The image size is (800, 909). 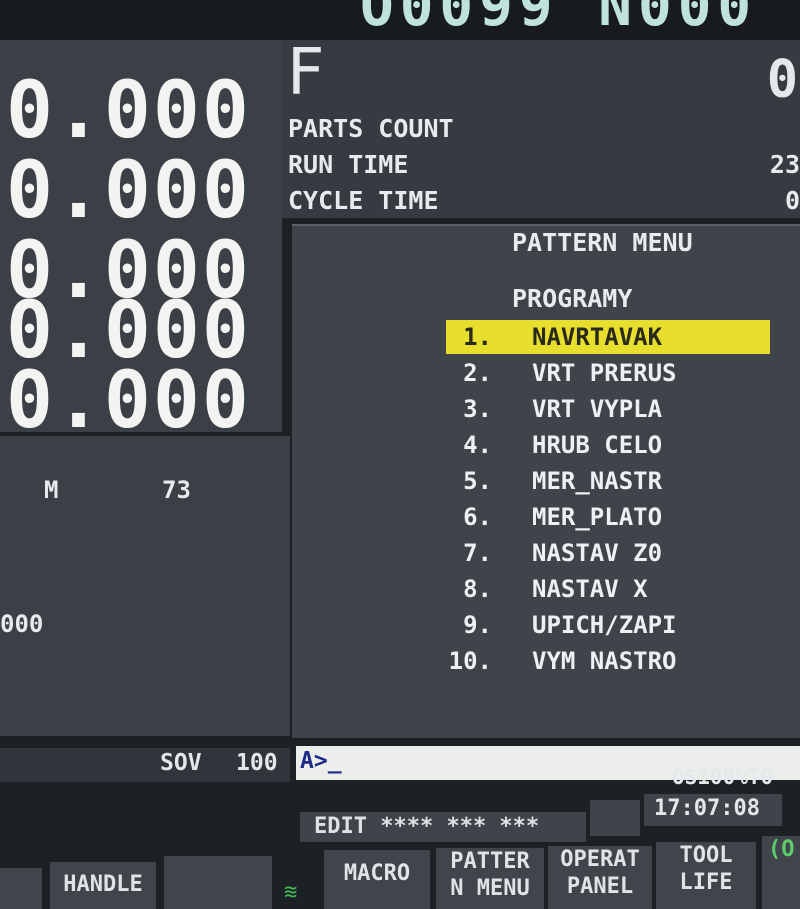 What do you see at coordinates (290, 892) in the screenshot?
I see `softkey-menu-icon: ≋` at bounding box center [290, 892].